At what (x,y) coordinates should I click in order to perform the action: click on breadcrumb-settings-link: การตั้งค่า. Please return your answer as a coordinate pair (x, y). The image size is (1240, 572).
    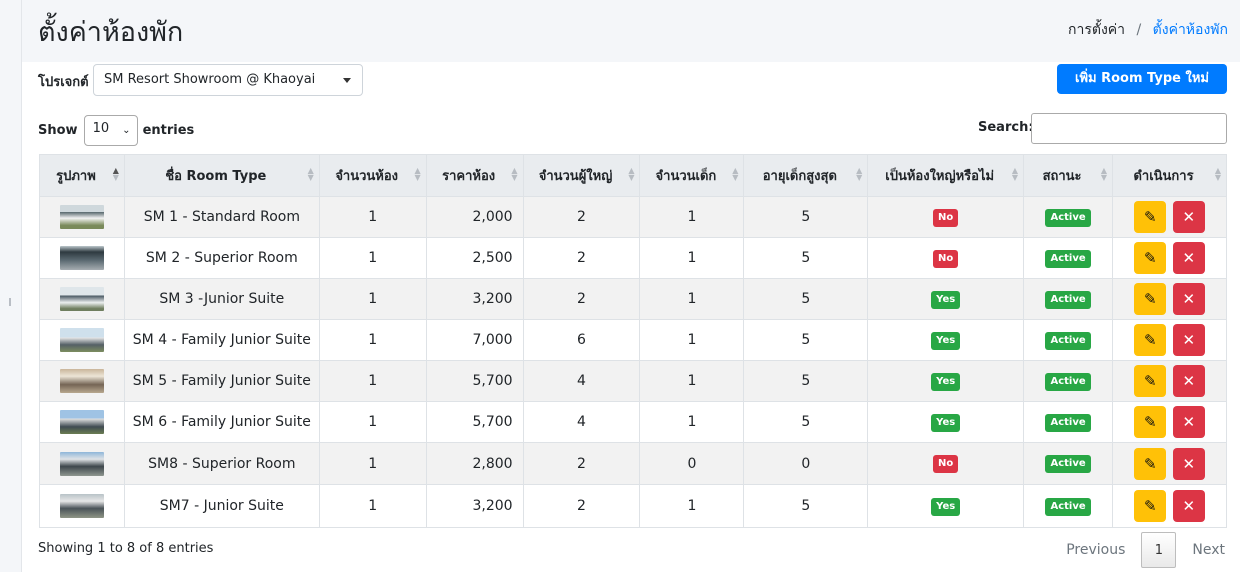
    Looking at the image, I should click on (1096, 30).